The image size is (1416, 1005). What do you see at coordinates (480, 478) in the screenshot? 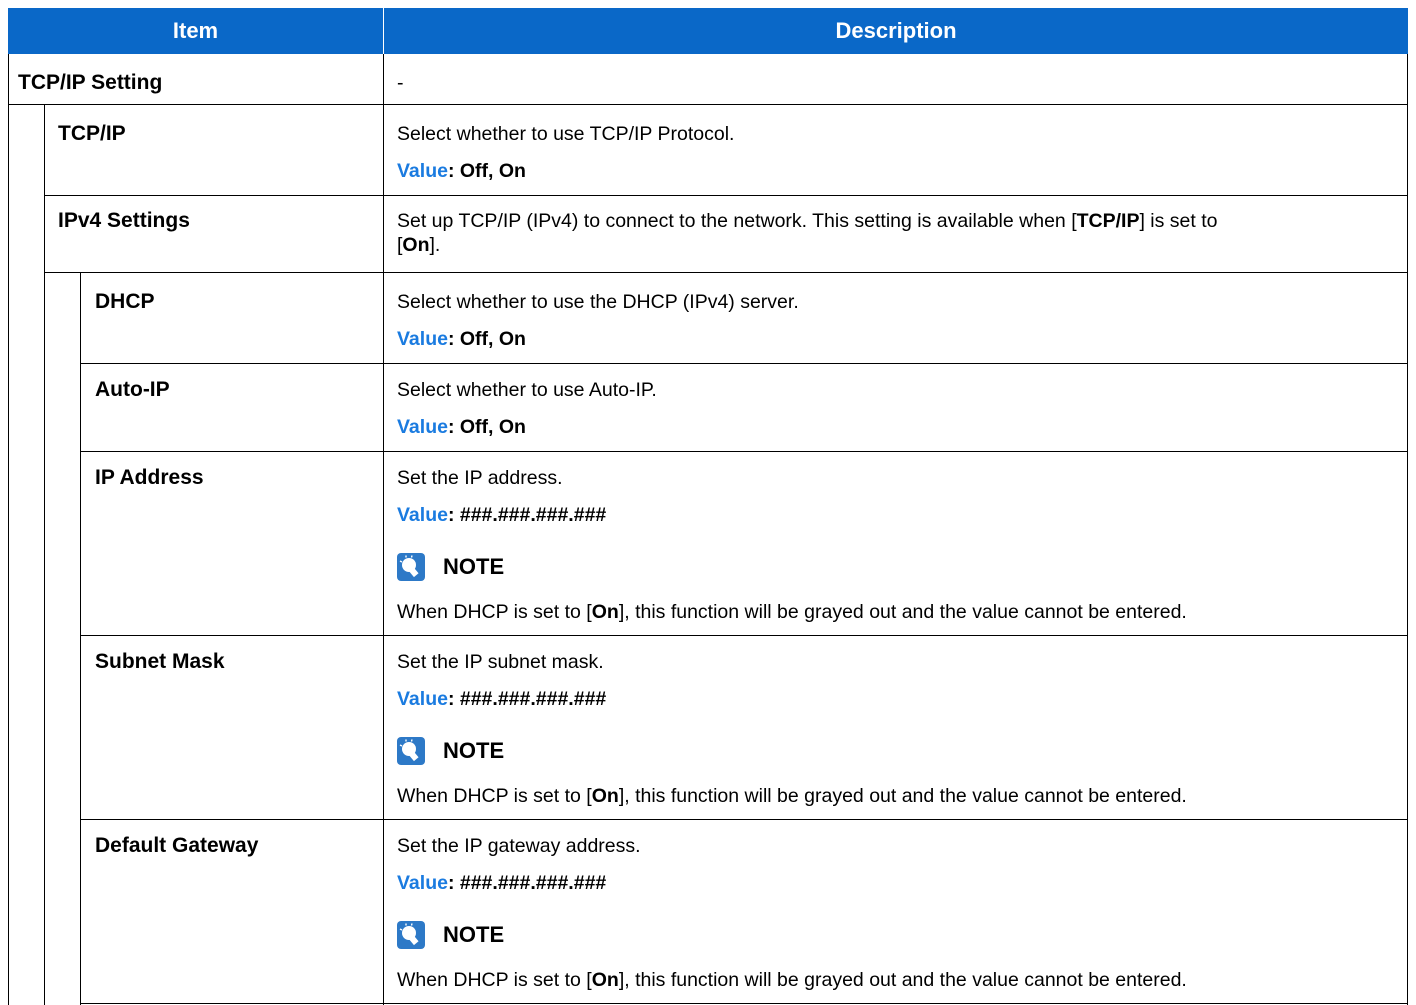
I see `row-desc-ip-address: Set the IP address.` at bounding box center [480, 478].